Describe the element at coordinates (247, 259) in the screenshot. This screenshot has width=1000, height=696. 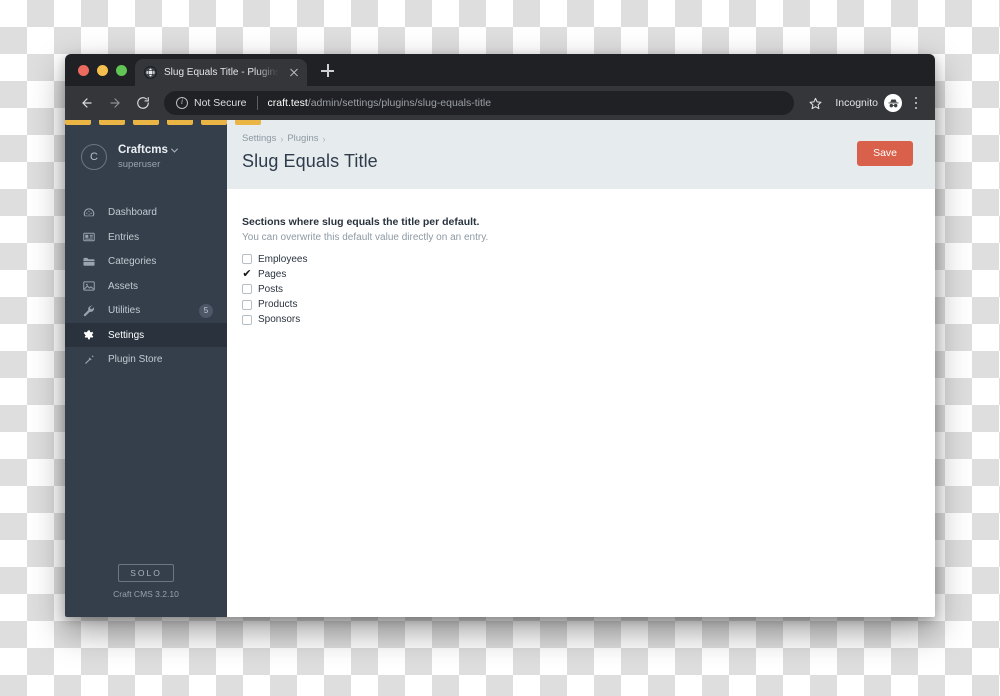
I see `checkbox-employees` at that location.